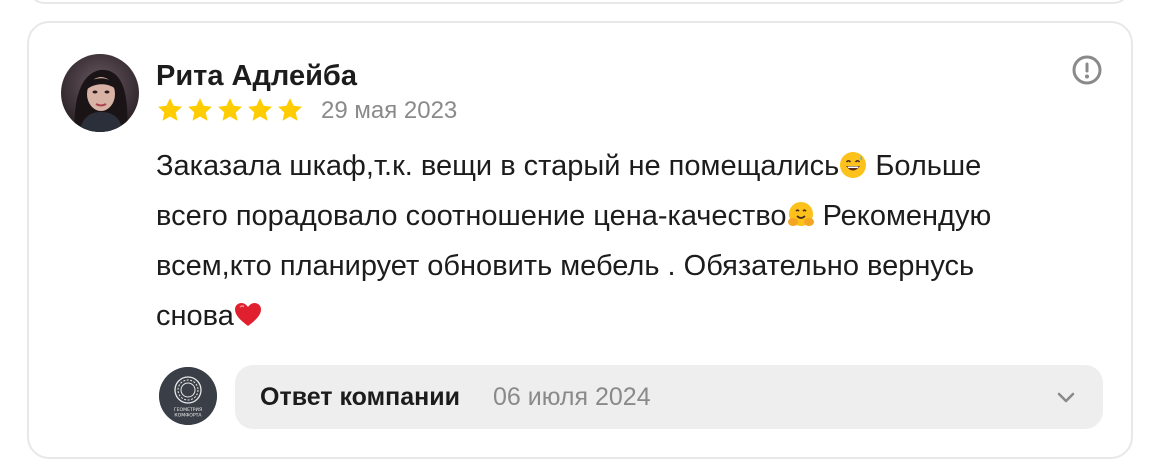  Describe the element at coordinates (579, 2) in the screenshot. I see `previous-review-card` at that location.